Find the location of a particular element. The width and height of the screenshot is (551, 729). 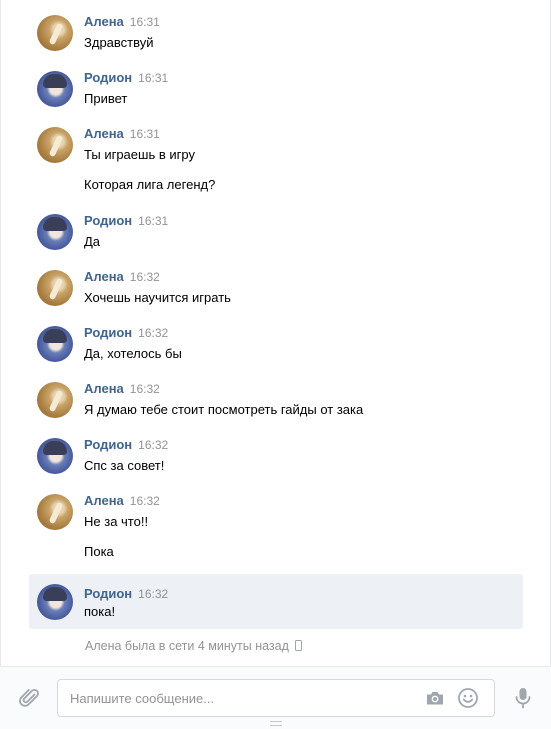

message-text: Да is located at coordinates (92, 241).